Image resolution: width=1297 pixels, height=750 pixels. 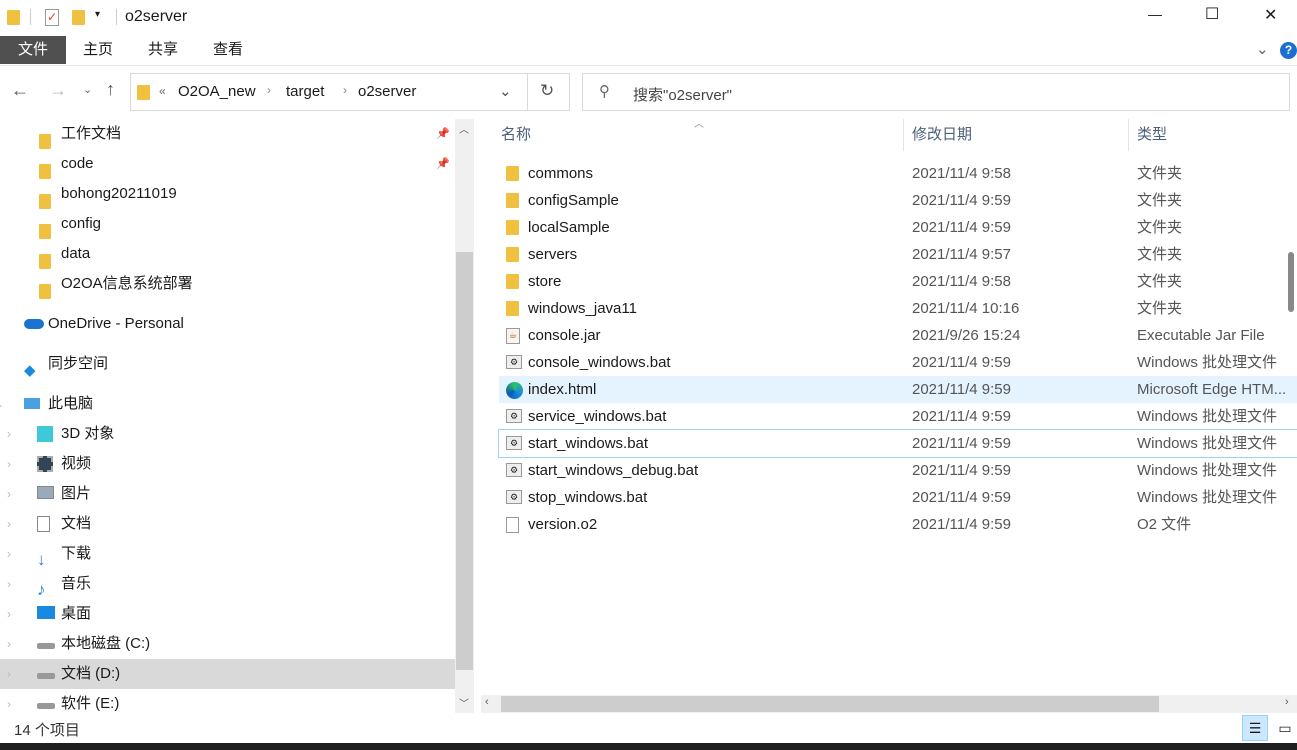 What do you see at coordinates (350, 92) in the screenshot?
I see `address-bar: « O2OA_new › target › o2server ⌄ ↻` at bounding box center [350, 92].